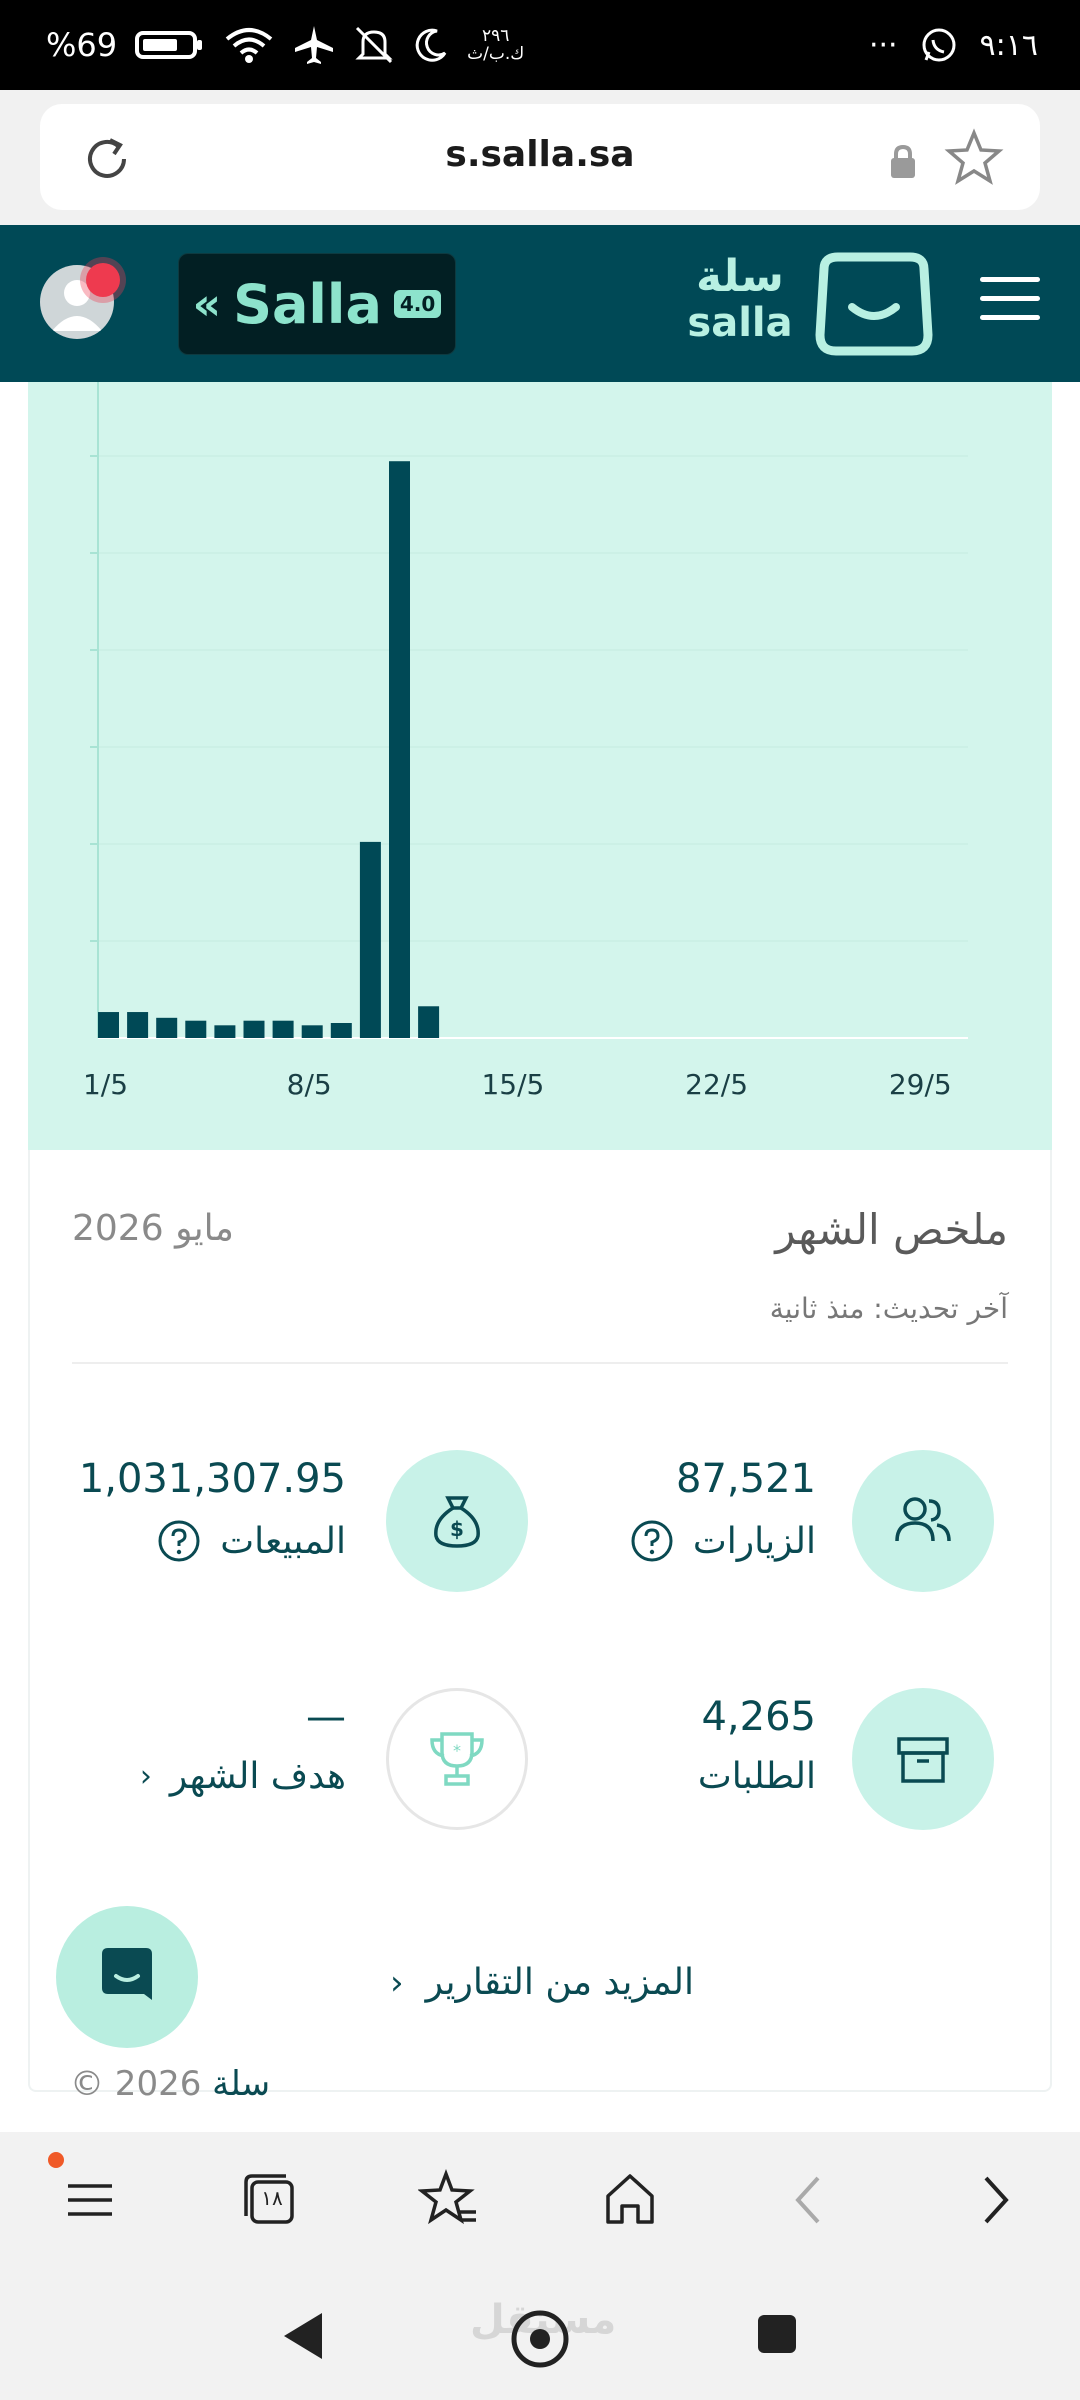  What do you see at coordinates (127, 1974) in the screenshot?
I see `chat-icon` at bounding box center [127, 1974].